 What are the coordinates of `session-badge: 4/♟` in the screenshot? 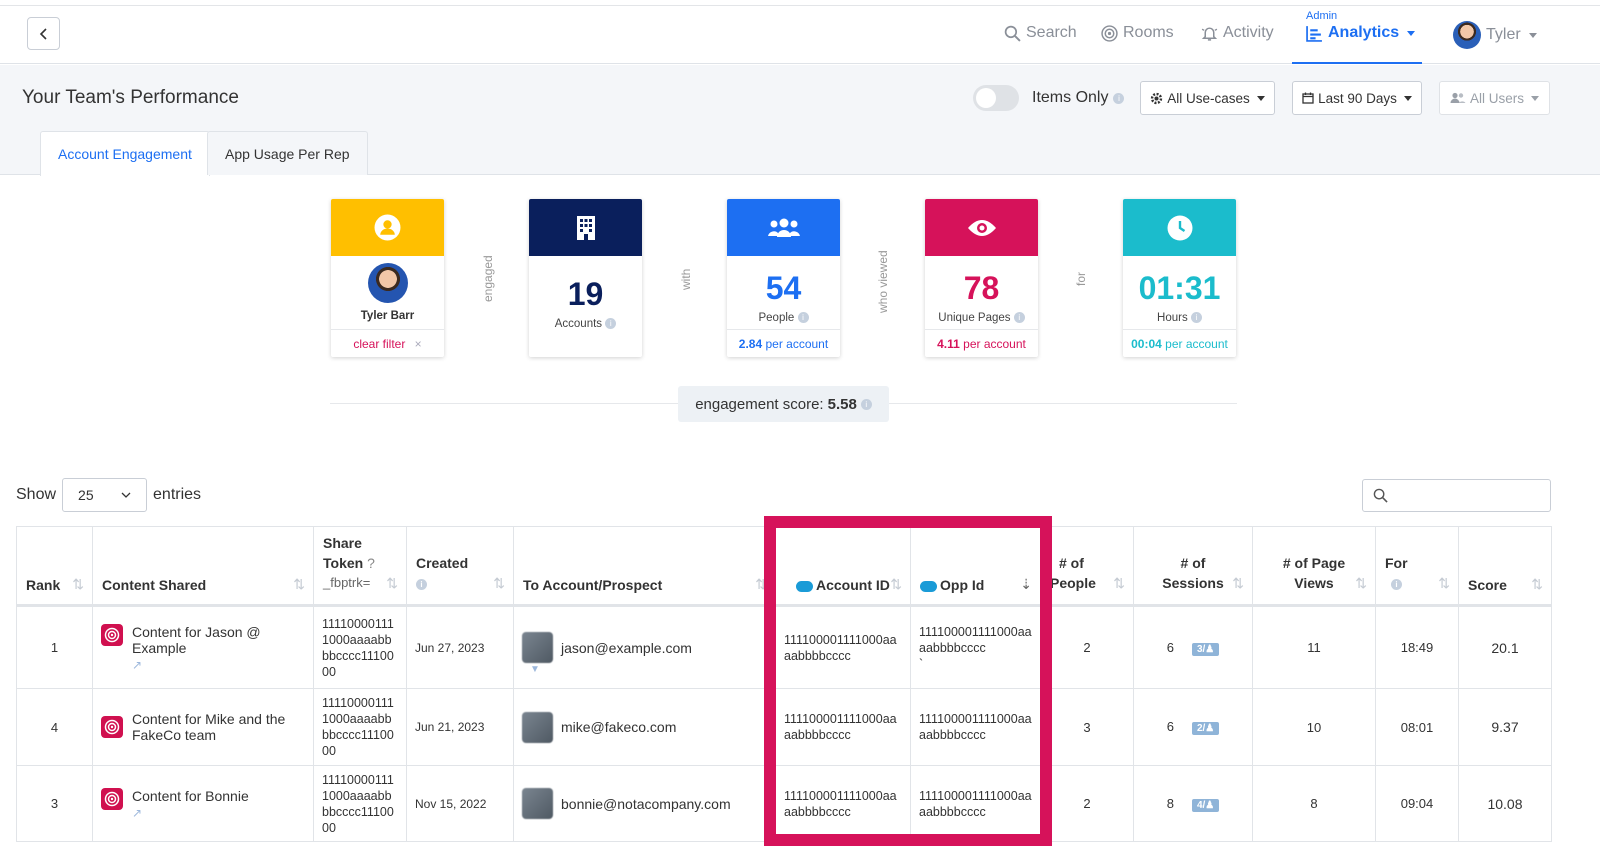 It's located at (1205, 805).